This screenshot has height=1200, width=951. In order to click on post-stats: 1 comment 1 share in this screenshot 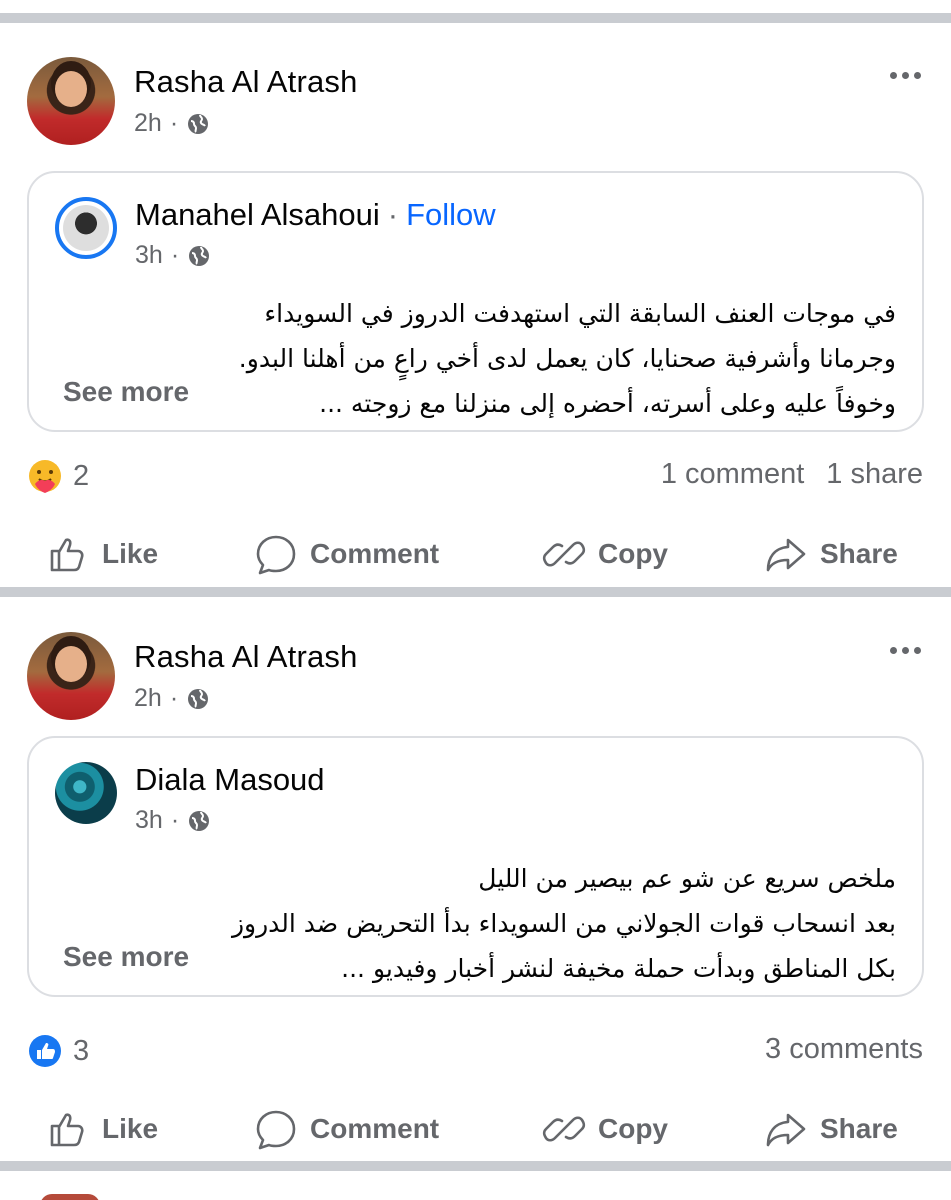, I will do `click(792, 474)`.